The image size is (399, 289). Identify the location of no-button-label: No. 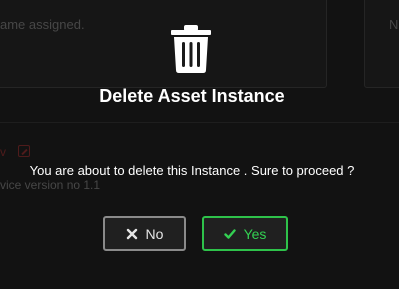
(154, 233).